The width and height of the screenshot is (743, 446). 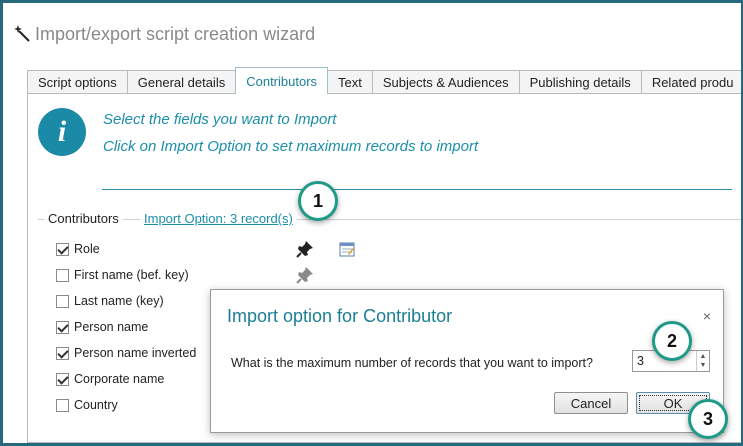 What do you see at coordinates (350, 82) in the screenshot?
I see `tab-text: Text` at bounding box center [350, 82].